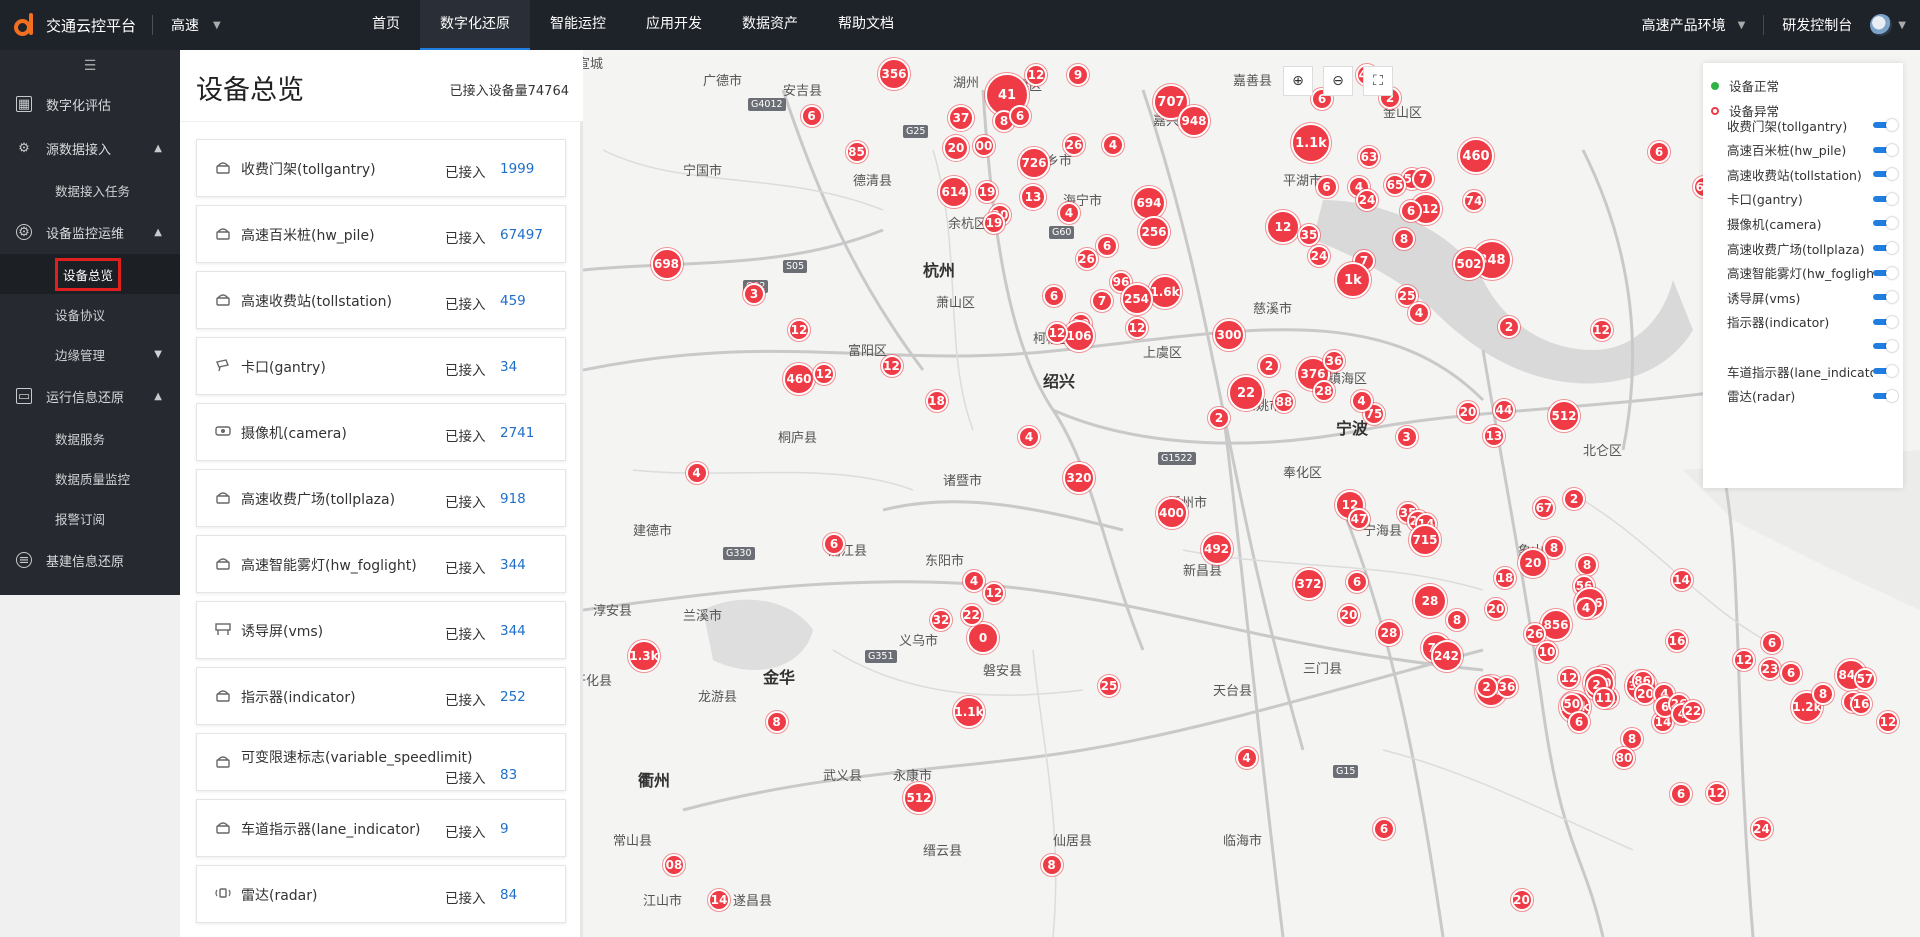 Image resolution: width=1920 pixels, height=937 pixels. What do you see at coordinates (1309, 235) in the screenshot?
I see `device-cluster-marker: 35` at bounding box center [1309, 235].